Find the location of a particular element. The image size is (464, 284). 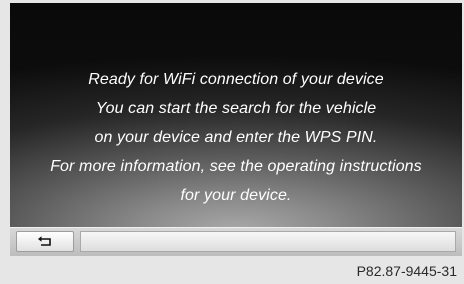

message-line: for your device. is located at coordinates (236, 195).